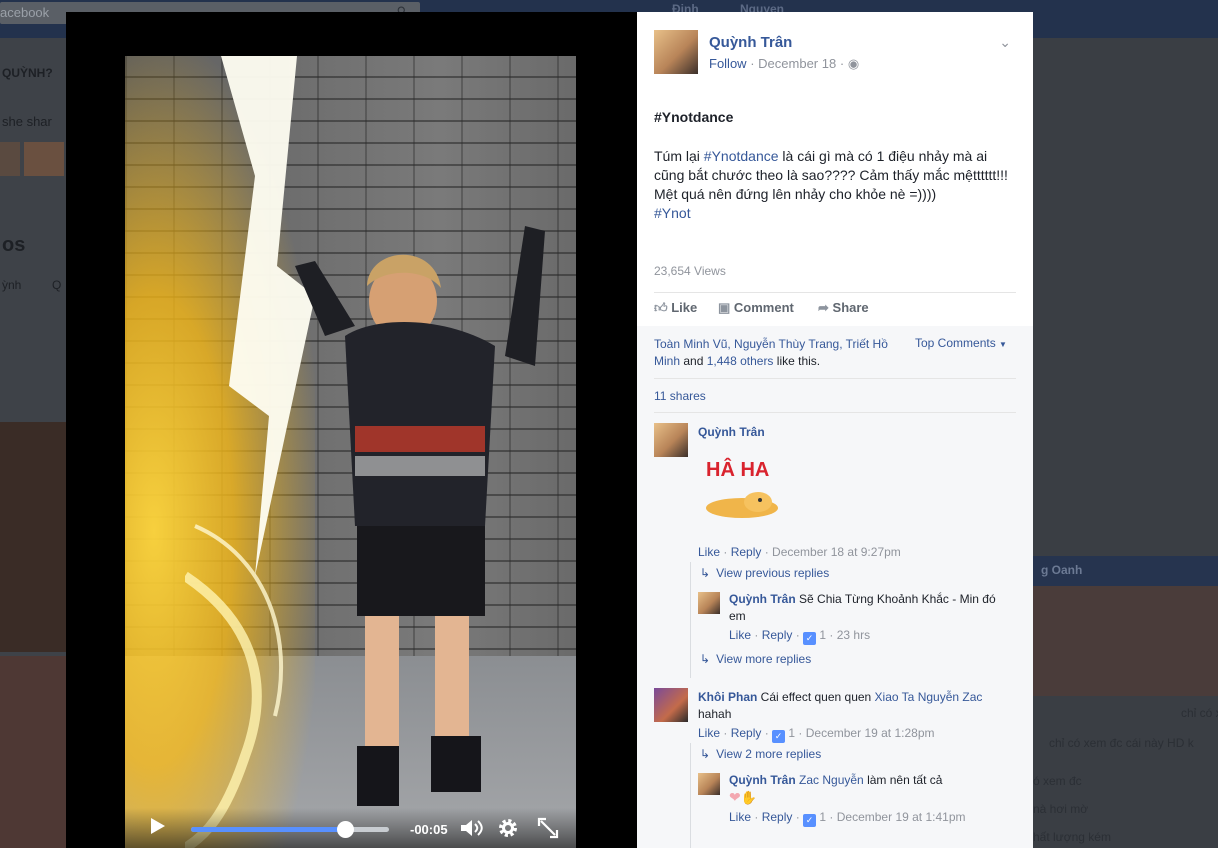  What do you see at coordinates (773, 573) in the screenshot?
I see `view-previous-label: View previous replies` at bounding box center [773, 573].